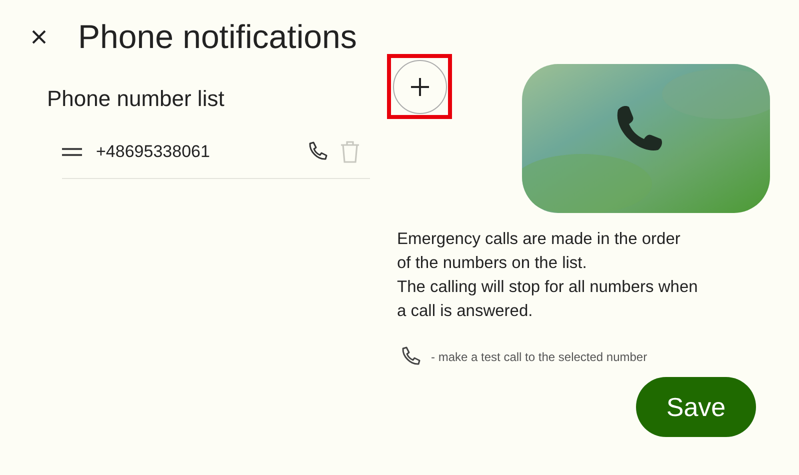 This screenshot has height=475, width=799. Describe the element at coordinates (136, 99) in the screenshot. I see `section-title: Phone number list` at that location.